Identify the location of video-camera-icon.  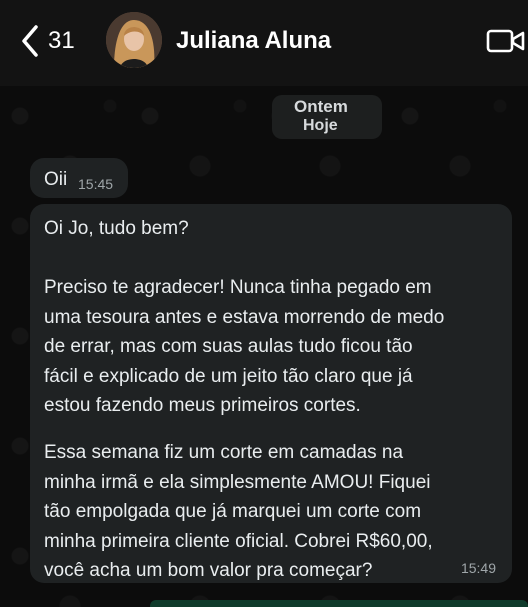
(506, 41).